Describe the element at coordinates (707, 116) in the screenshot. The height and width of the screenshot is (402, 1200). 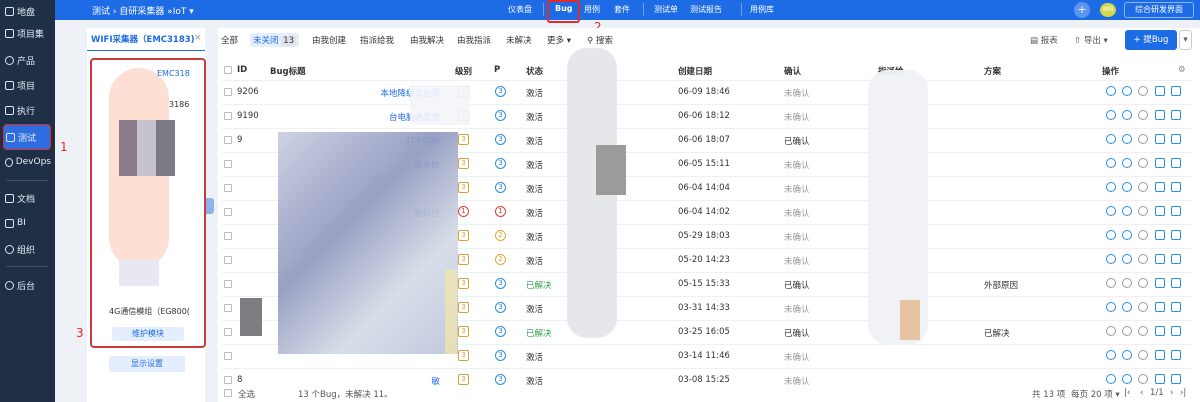
I see `table-row: 9190台电脑遇发性33激活06-06 18:12未确认` at that location.